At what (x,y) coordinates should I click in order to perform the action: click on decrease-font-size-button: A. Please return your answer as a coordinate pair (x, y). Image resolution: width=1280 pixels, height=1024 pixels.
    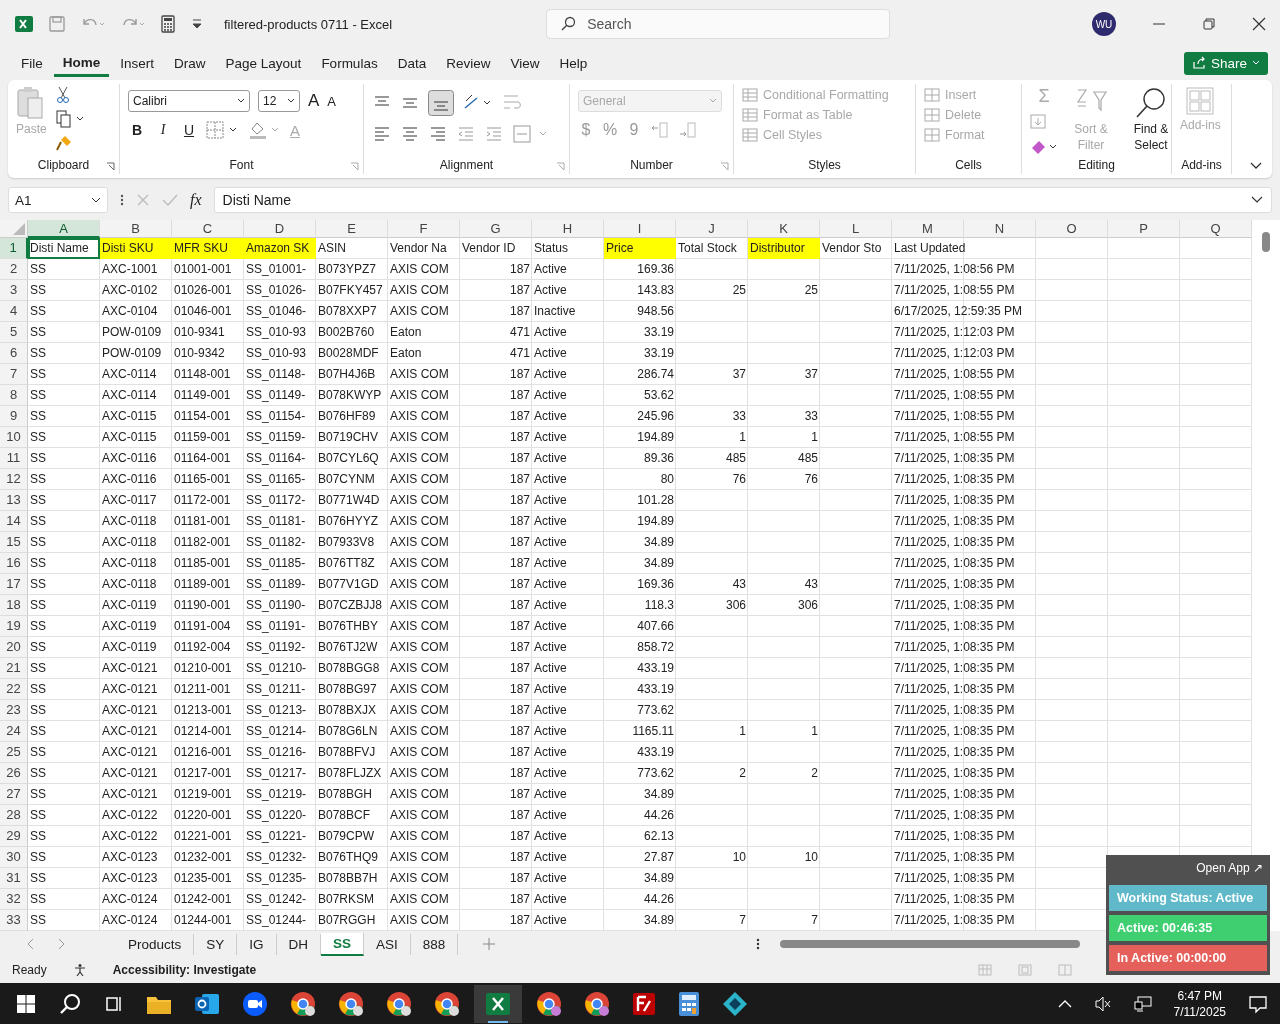
    Looking at the image, I should click on (331, 101).